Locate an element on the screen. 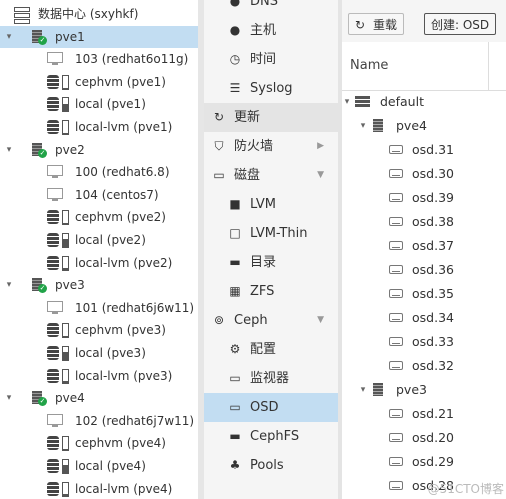 The height and width of the screenshot is (499, 506). monitor-stand is located at coordinates (55, 177).